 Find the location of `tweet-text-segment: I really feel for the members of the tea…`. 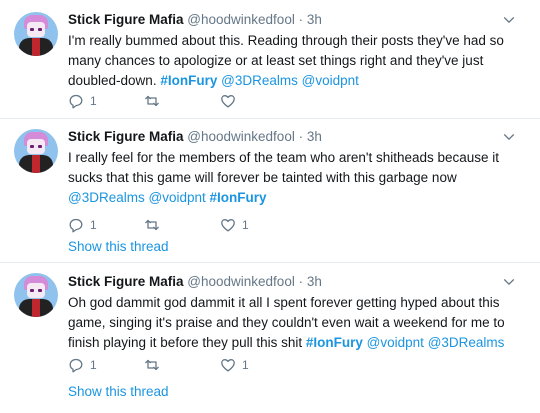

tweet-text-segment: I really feel for the members of the tea… is located at coordinates (284, 167).